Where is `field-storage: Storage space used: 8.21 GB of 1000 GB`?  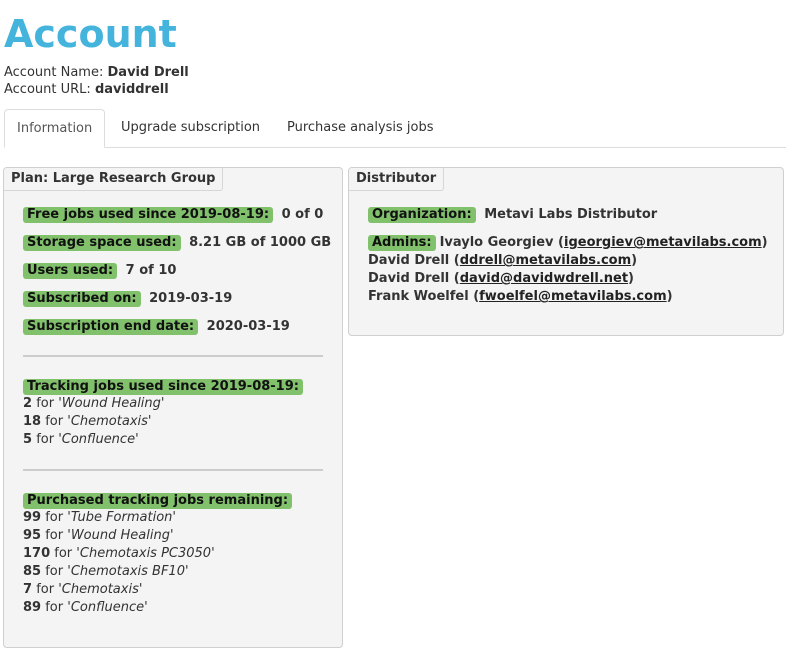
field-storage: Storage space used: 8.21 GB of 1000 GB is located at coordinates (177, 243).